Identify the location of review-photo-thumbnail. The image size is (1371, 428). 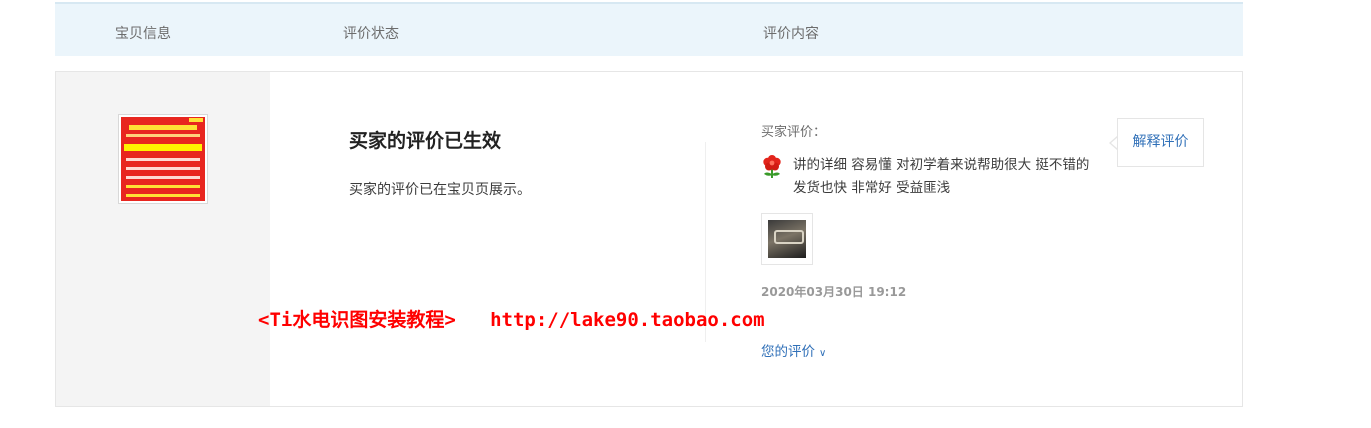
(787, 239).